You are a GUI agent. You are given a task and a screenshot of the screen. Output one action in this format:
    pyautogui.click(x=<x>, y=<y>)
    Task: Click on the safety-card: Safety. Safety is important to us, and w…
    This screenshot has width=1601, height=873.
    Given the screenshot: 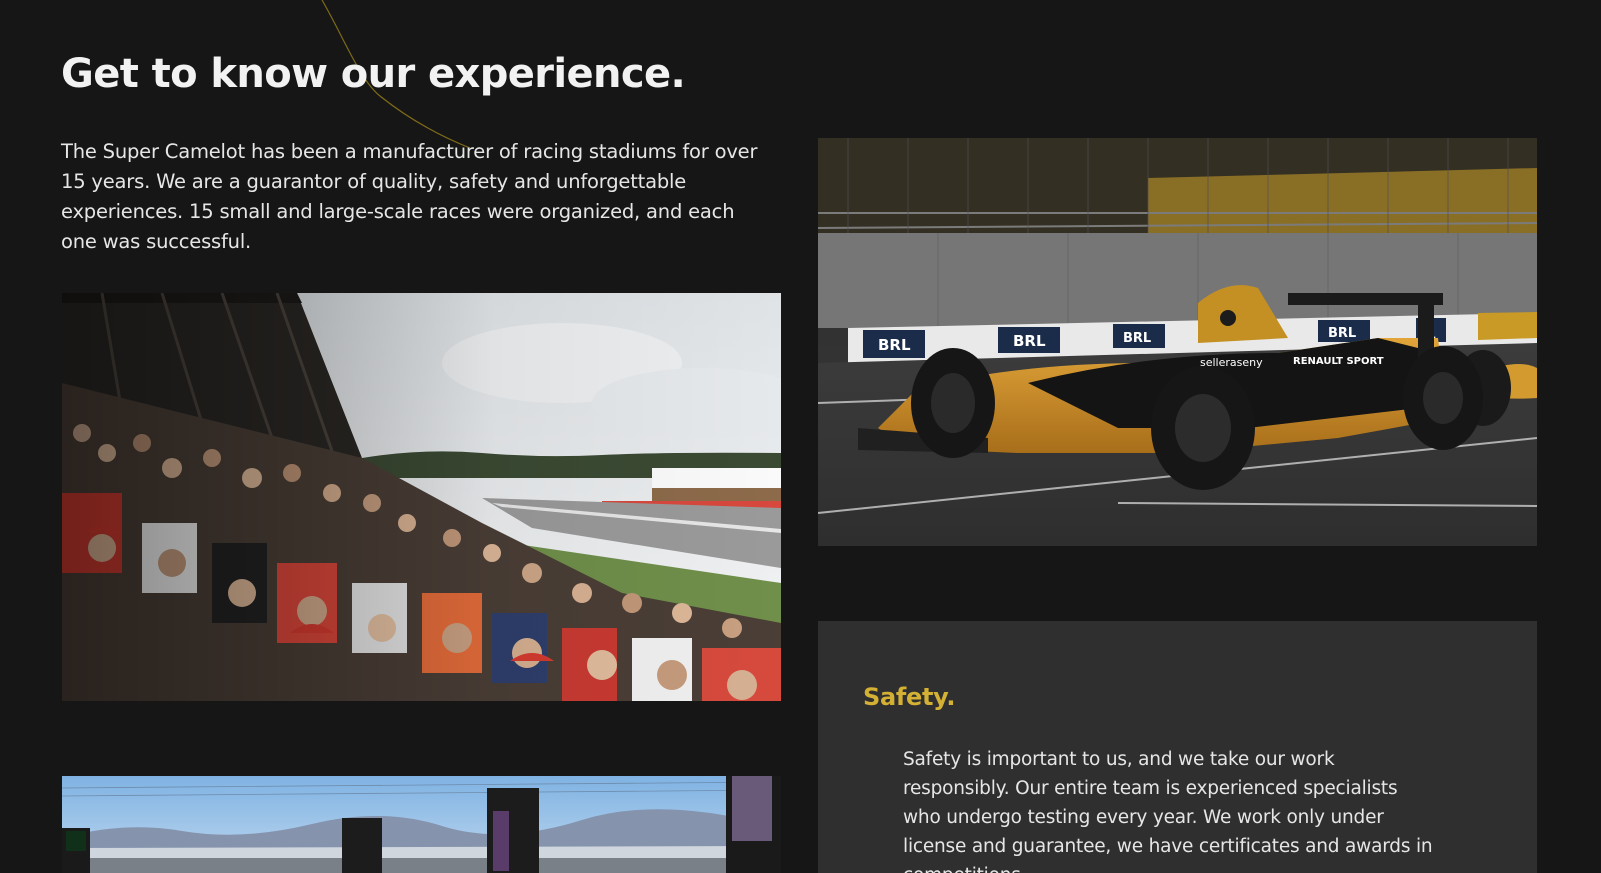 What is the action you would take?
    pyautogui.click(x=1177, y=747)
    